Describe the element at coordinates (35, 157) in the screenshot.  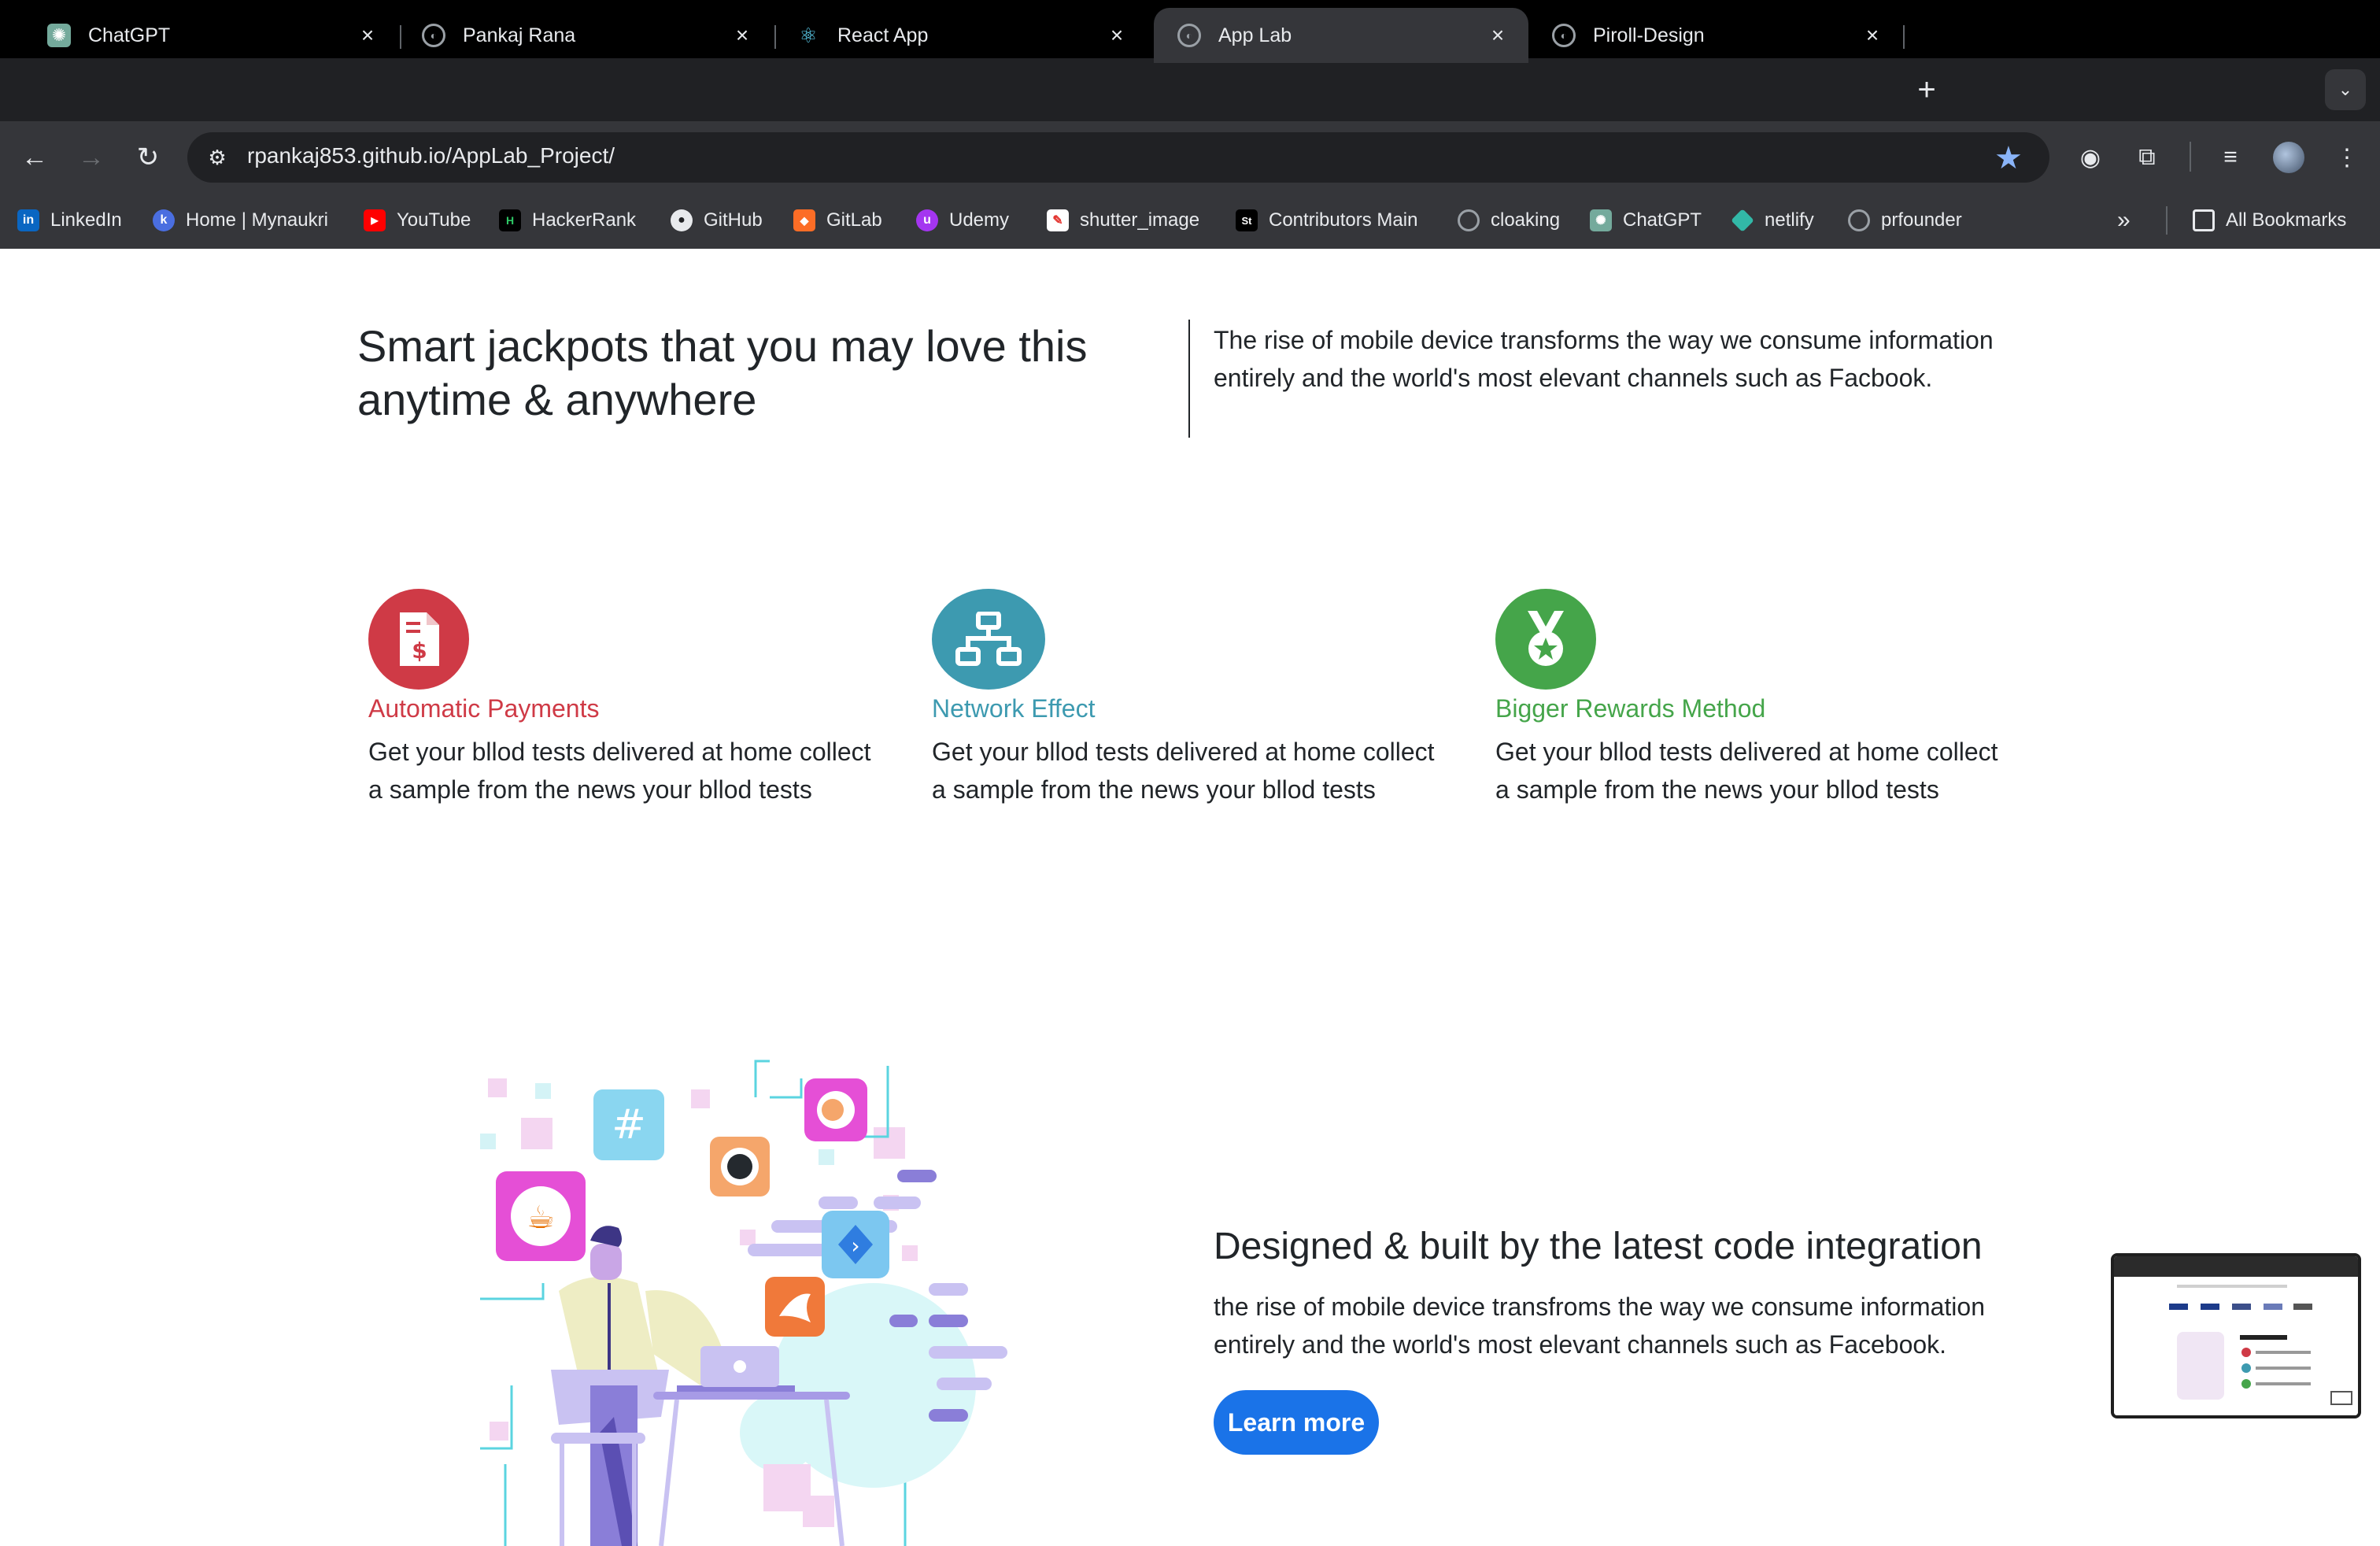
I see `back-arrow-icon: ←` at that location.